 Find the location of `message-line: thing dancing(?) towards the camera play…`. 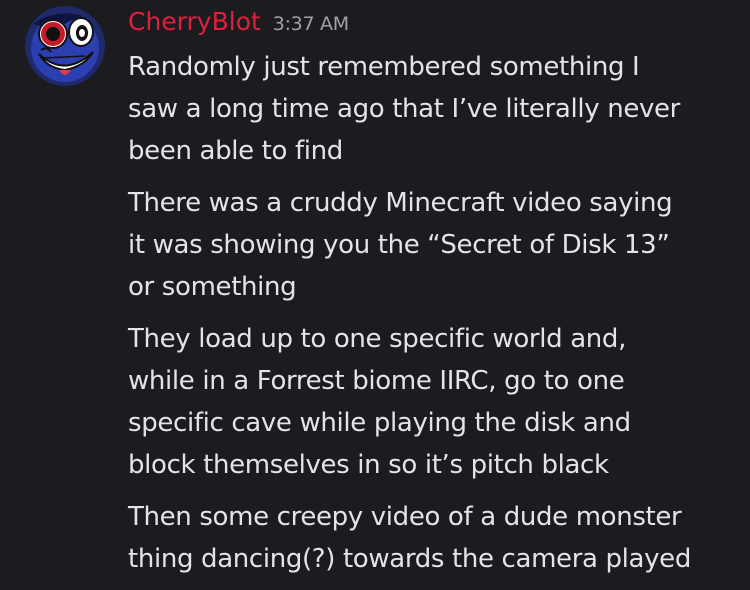

message-line: thing dancing(?) towards the camera play… is located at coordinates (409, 559).